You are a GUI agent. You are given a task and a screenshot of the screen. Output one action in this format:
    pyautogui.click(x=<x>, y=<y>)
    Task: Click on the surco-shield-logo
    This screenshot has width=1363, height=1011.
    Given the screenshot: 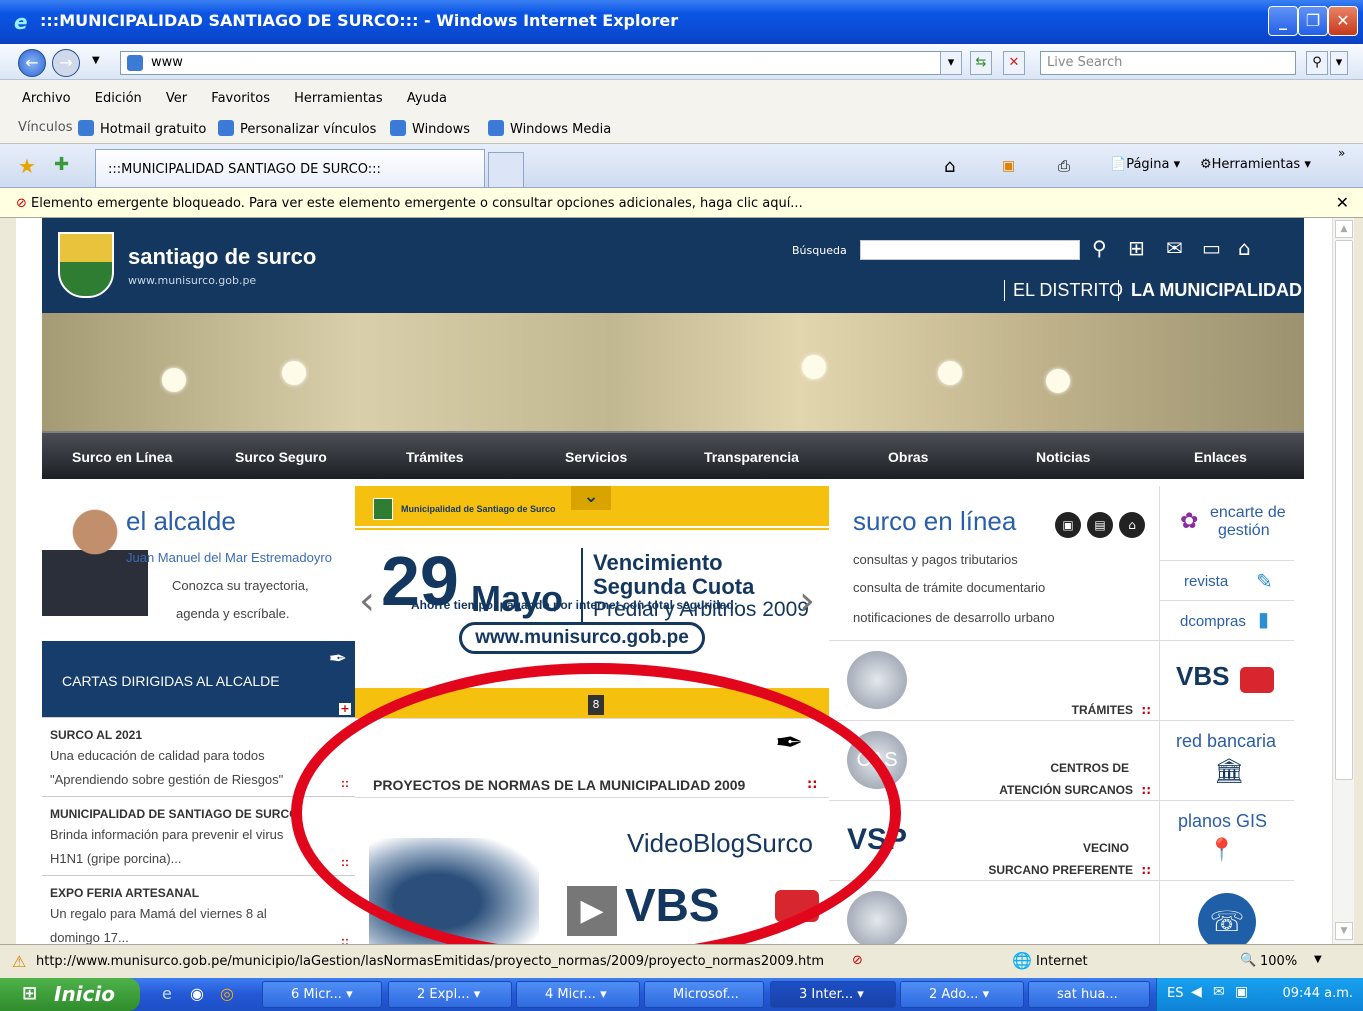 What is the action you would take?
    pyautogui.click(x=86, y=265)
    